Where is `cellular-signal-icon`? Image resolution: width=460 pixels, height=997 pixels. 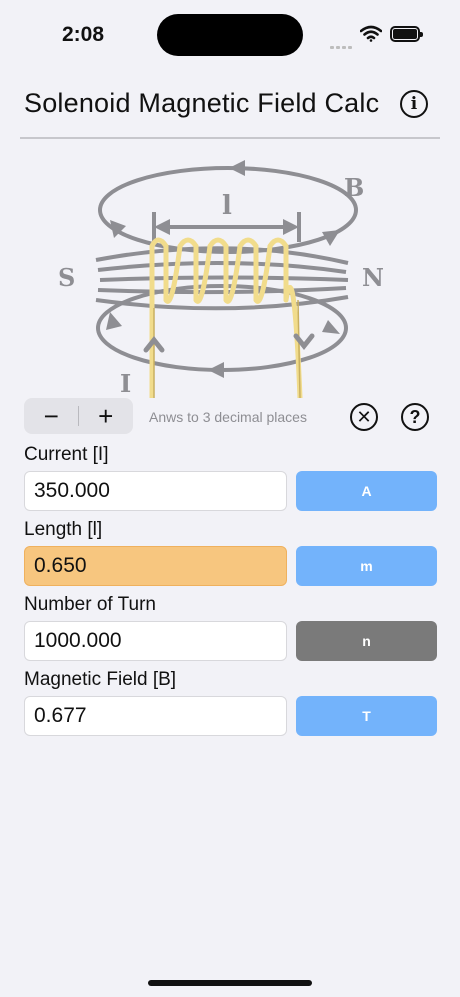 cellular-signal-icon is located at coordinates (342, 45).